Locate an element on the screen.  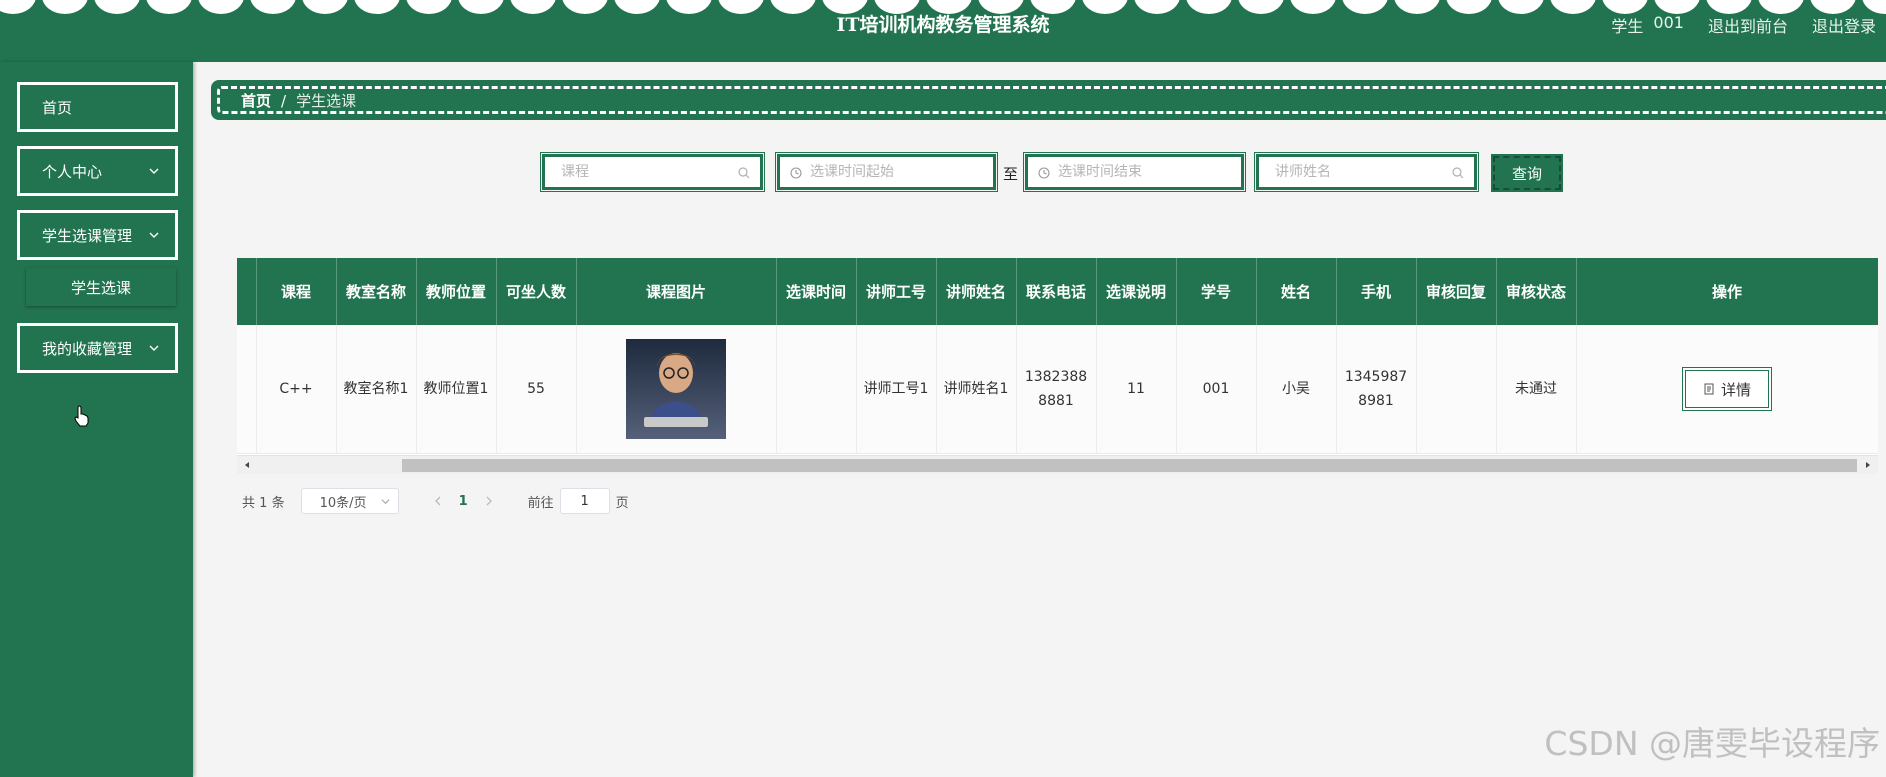
column-header: 手机 is located at coordinates (1376, 291).